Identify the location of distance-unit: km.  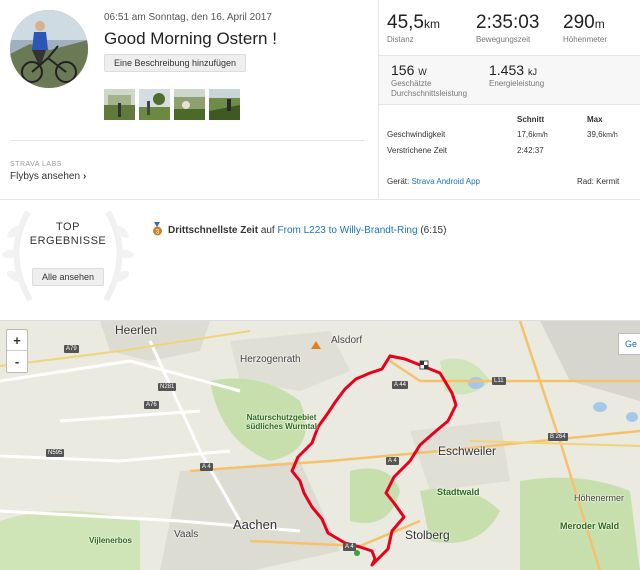
(431, 24).